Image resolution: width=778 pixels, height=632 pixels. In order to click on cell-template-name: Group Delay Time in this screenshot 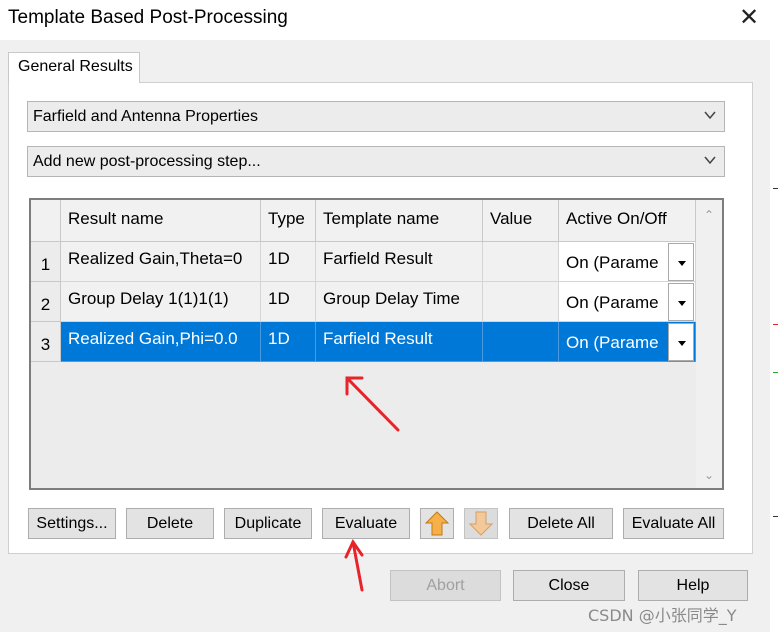, I will do `click(399, 302)`.